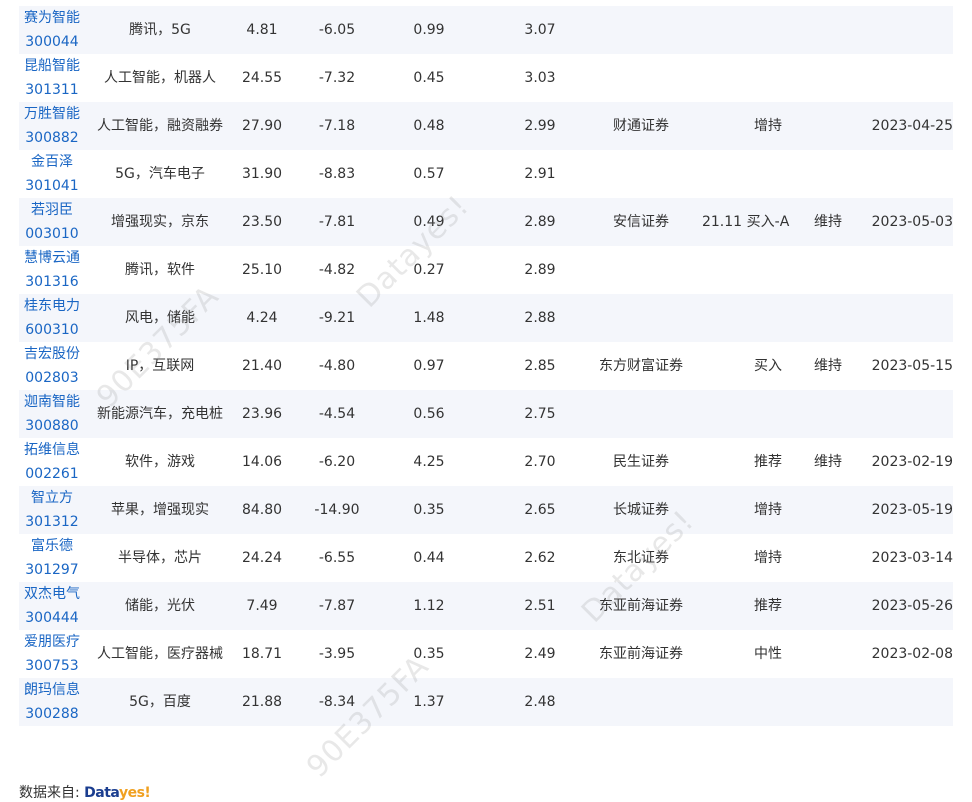  What do you see at coordinates (52, 114) in the screenshot?
I see `stock-name-link: 万胜智能` at bounding box center [52, 114].